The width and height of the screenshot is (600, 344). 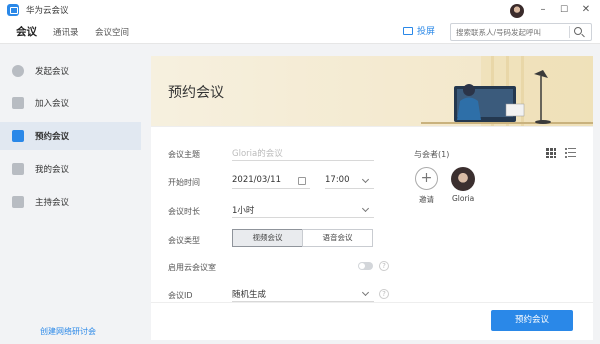 I want to click on audio-meeting-option: 语音会议, so click(x=337, y=238).